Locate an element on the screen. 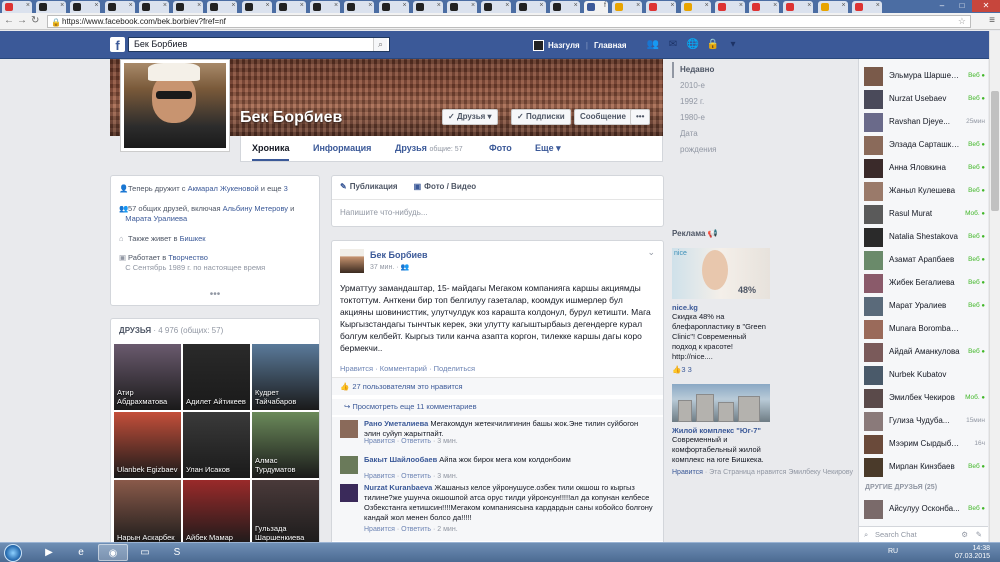  ads-header: Реклама 📢 is located at coordinates (763, 233).